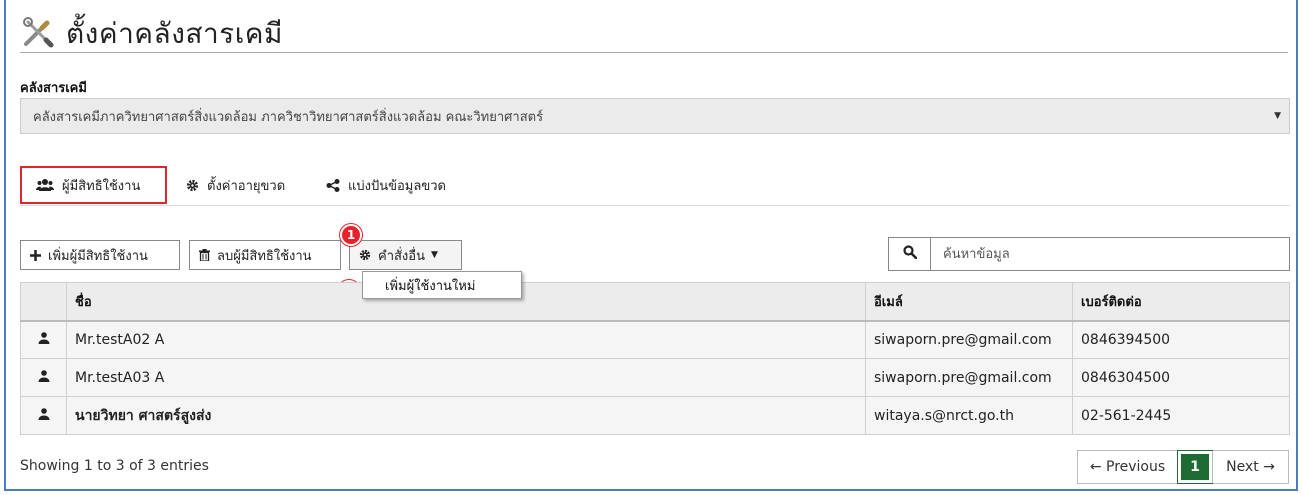 This screenshot has height=495, width=1302. I want to click on more-commands-button: คำสั่งอื่น ▼, so click(405, 255).